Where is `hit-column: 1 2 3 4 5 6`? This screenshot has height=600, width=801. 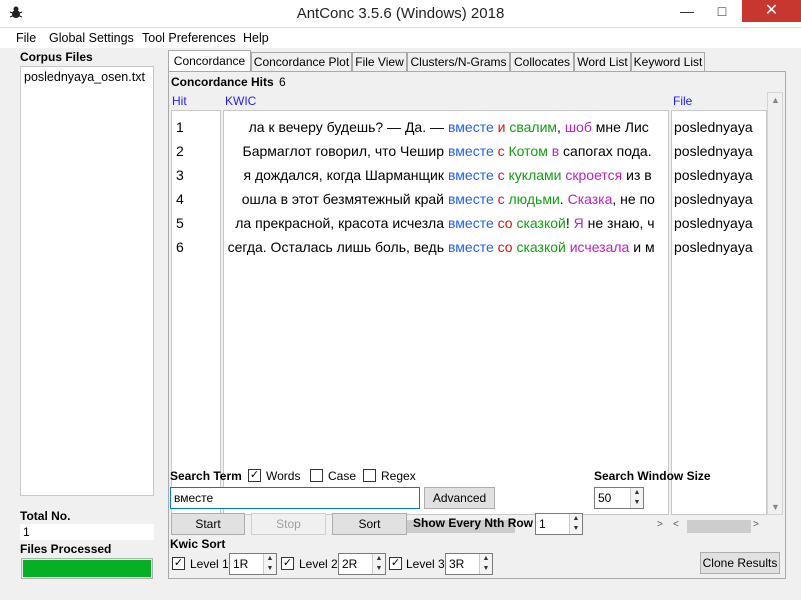
hit-column: 1 2 3 4 5 6 is located at coordinates (196, 312).